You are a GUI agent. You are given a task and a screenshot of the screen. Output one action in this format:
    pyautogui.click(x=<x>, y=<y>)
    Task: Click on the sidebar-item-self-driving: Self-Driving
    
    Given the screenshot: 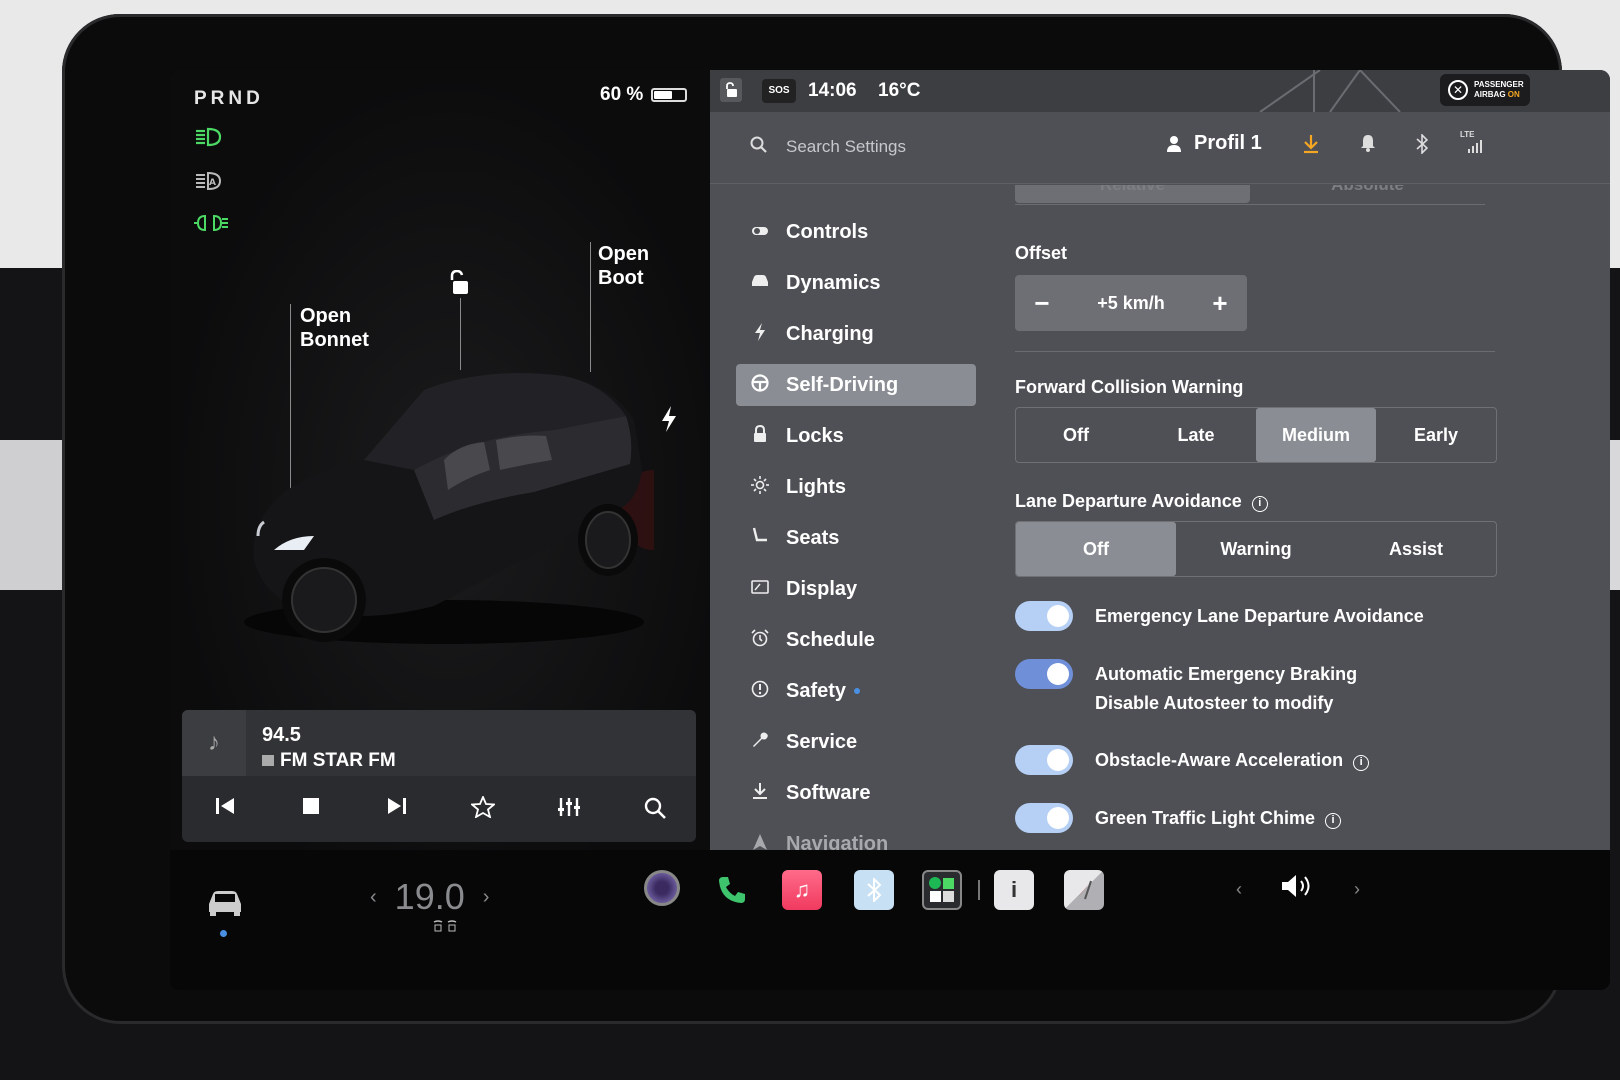 What is the action you would take?
    pyautogui.click(x=856, y=385)
    